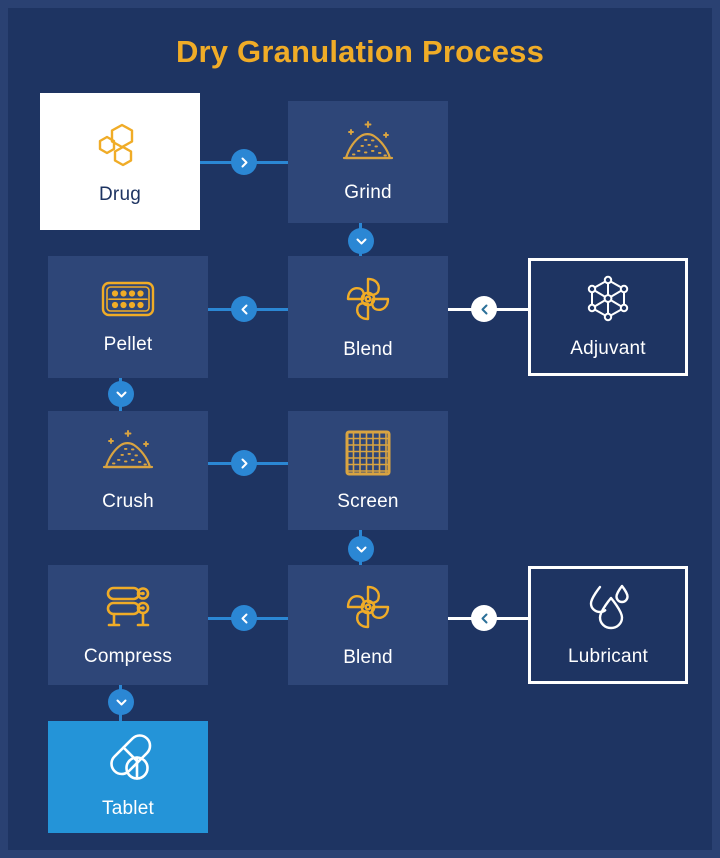  I want to click on connector-knob-adjuvant-to-blend1, so click(484, 309).